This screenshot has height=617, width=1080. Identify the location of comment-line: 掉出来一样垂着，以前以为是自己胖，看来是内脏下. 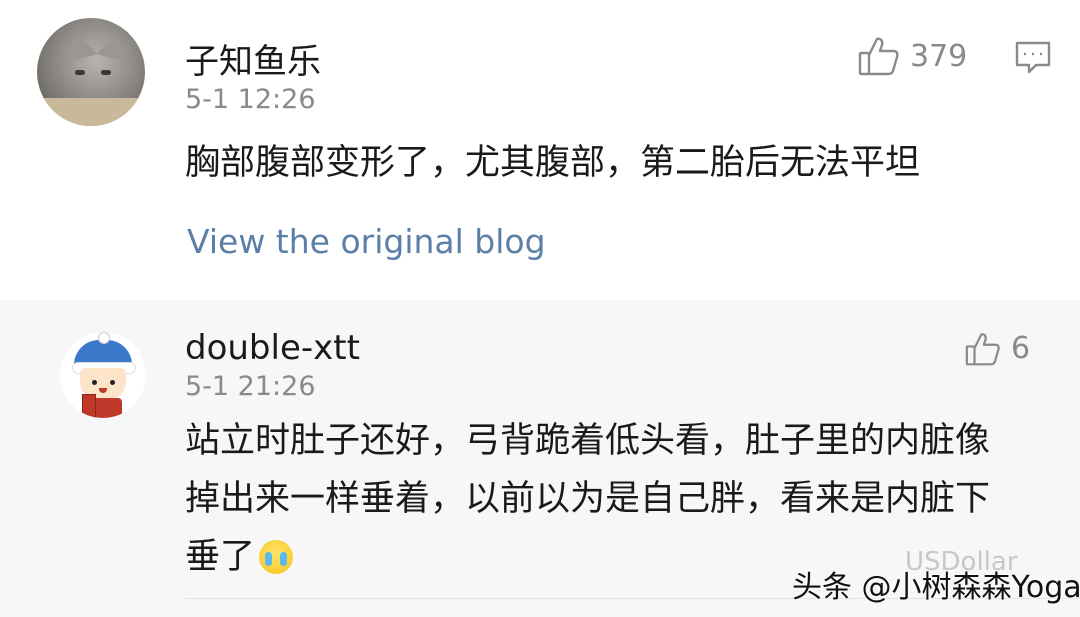
(588, 499).